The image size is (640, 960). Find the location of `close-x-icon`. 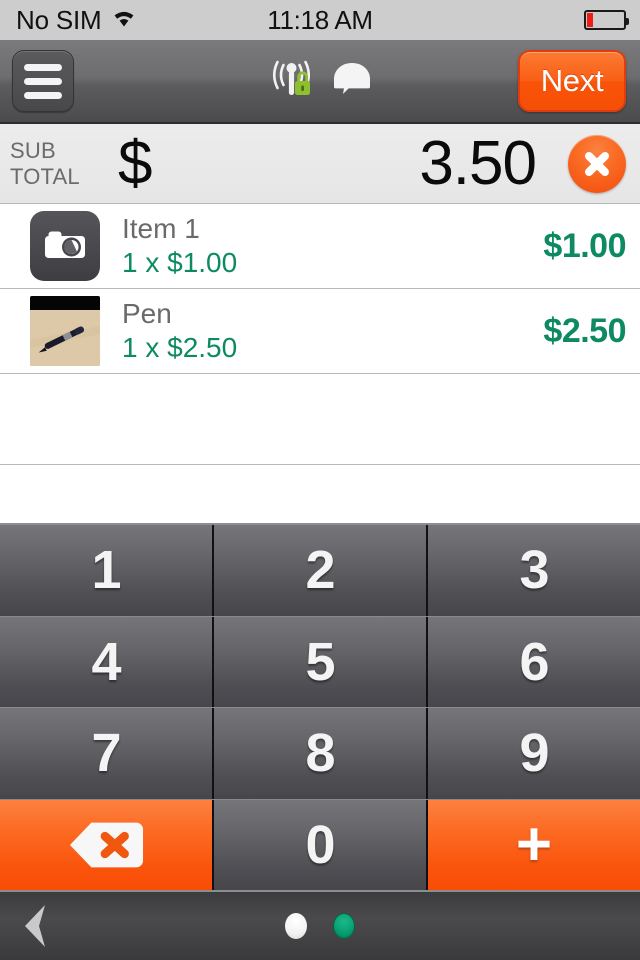

close-x-icon is located at coordinates (597, 163).